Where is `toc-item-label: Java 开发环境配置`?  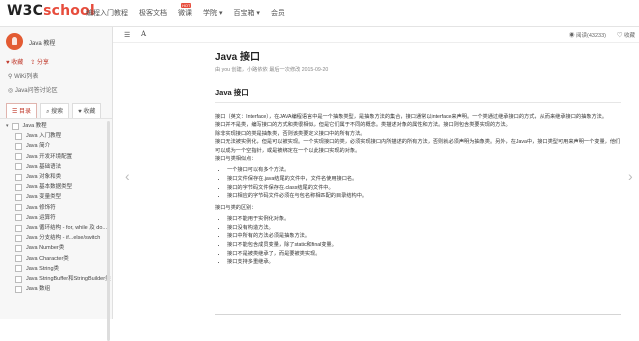
toc-item-label: Java 开发环境配置 is located at coordinates (49, 156).